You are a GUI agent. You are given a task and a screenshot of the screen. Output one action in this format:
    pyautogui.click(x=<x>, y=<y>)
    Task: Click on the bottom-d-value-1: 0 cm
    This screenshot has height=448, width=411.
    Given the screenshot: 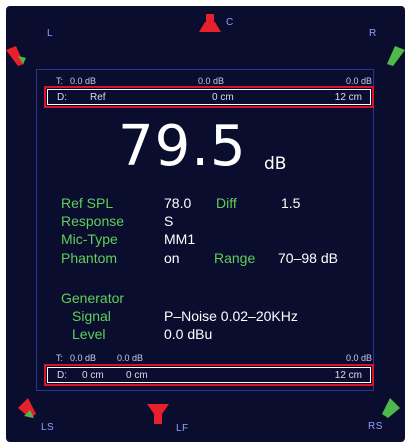 What is the action you would take?
    pyautogui.click(x=93, y=375)
    